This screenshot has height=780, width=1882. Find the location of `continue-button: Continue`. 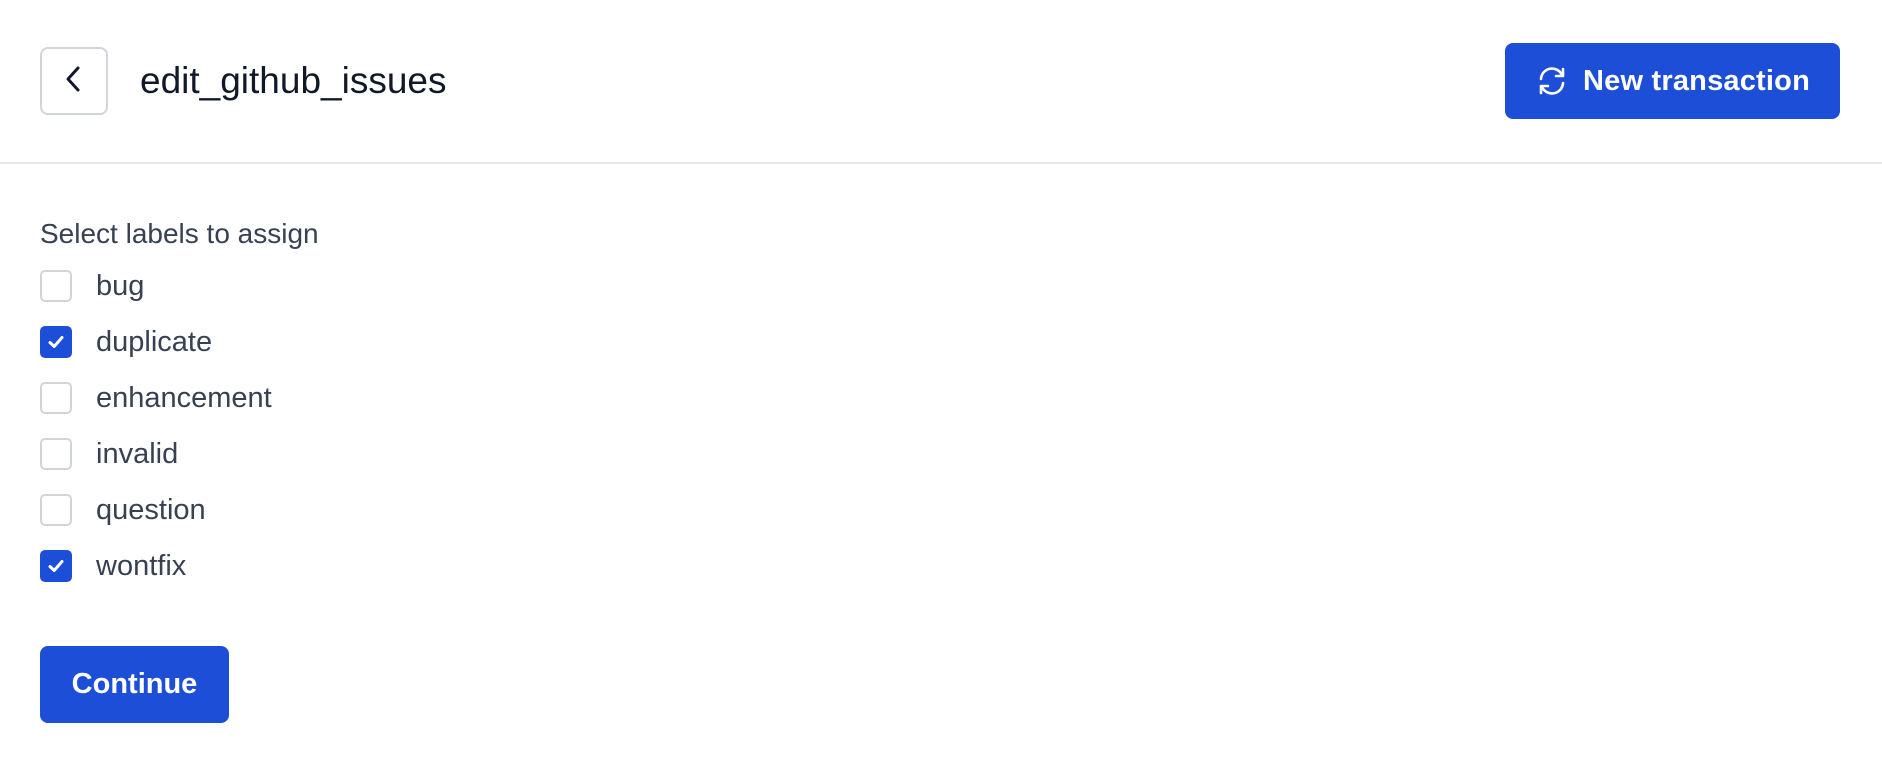

continue-button: Continue is located at coordinates (134, 684).